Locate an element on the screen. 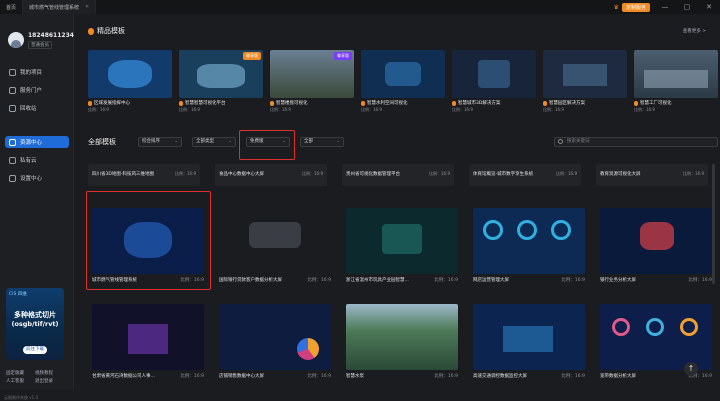  support-link: 人工客服 is located at coordinates (20, 382).